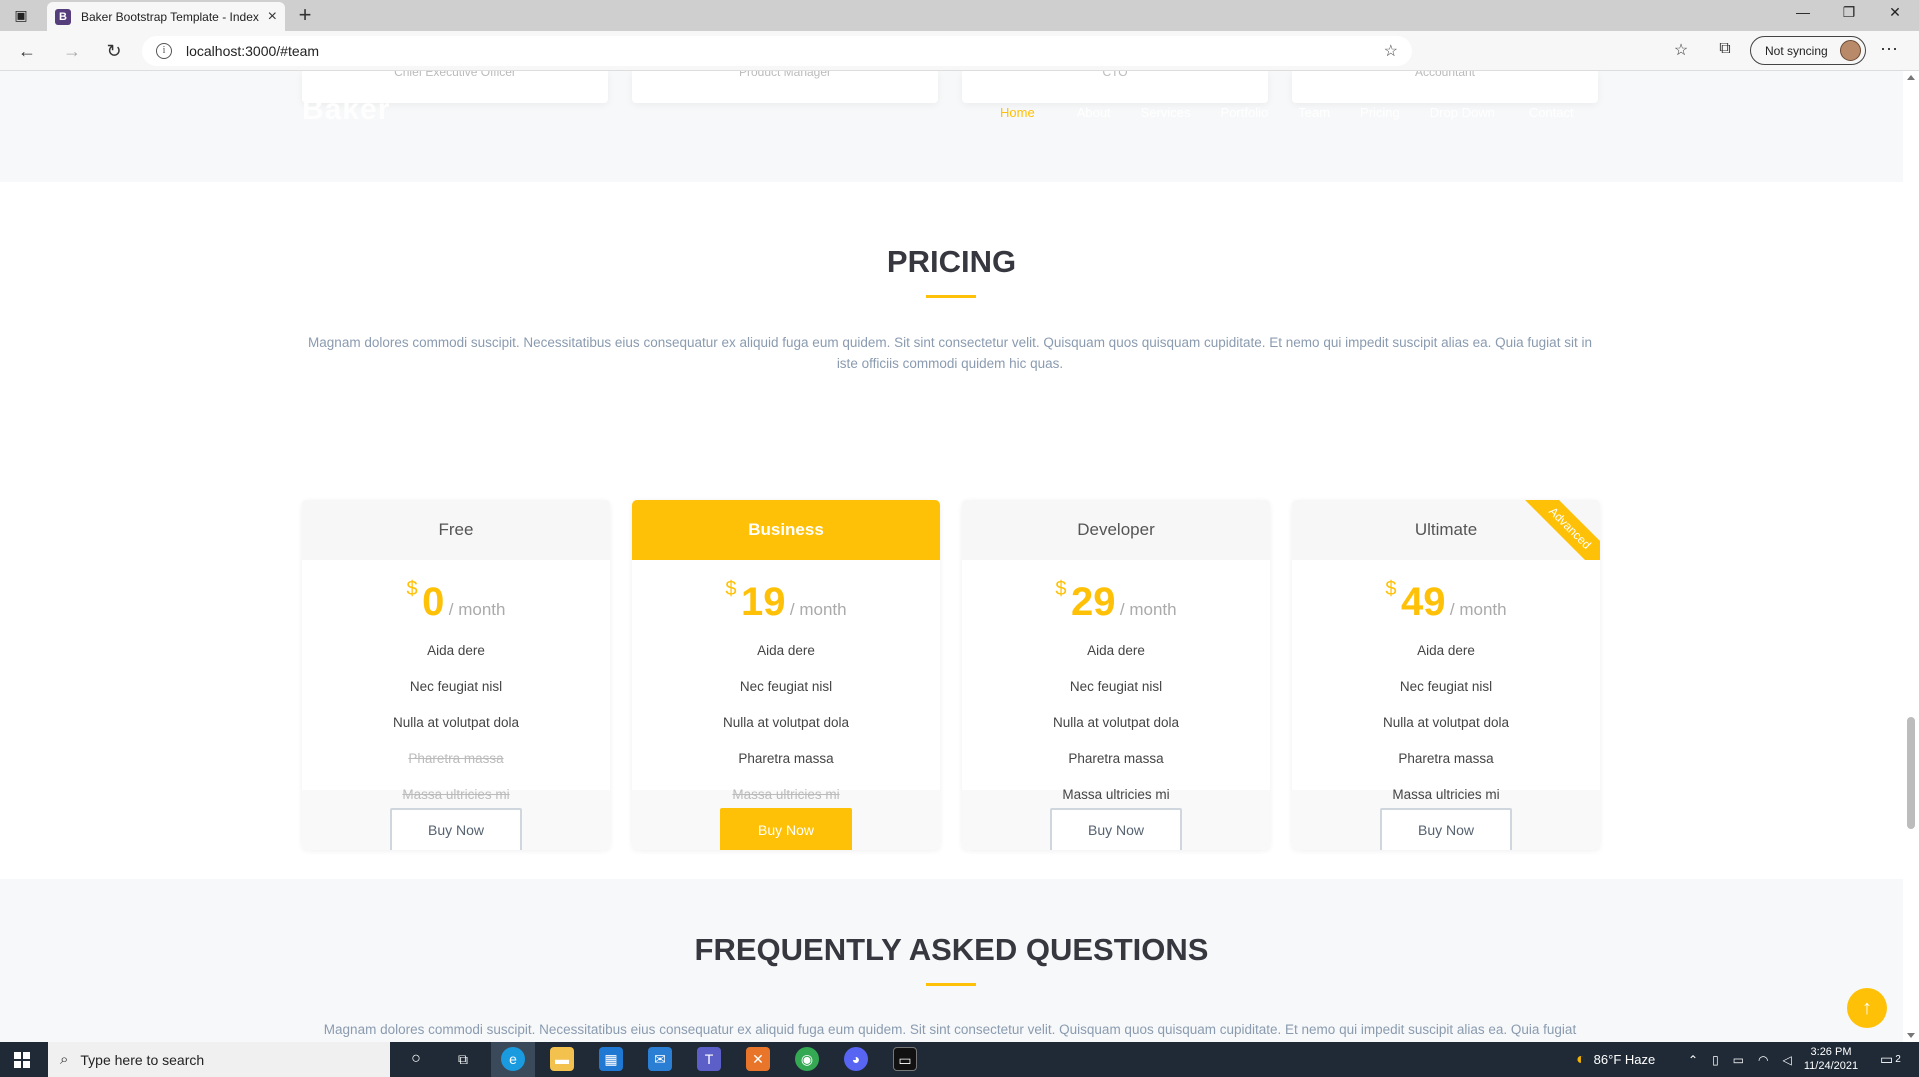  I want to click on mail-icon: ✉, so click(660, 1059).